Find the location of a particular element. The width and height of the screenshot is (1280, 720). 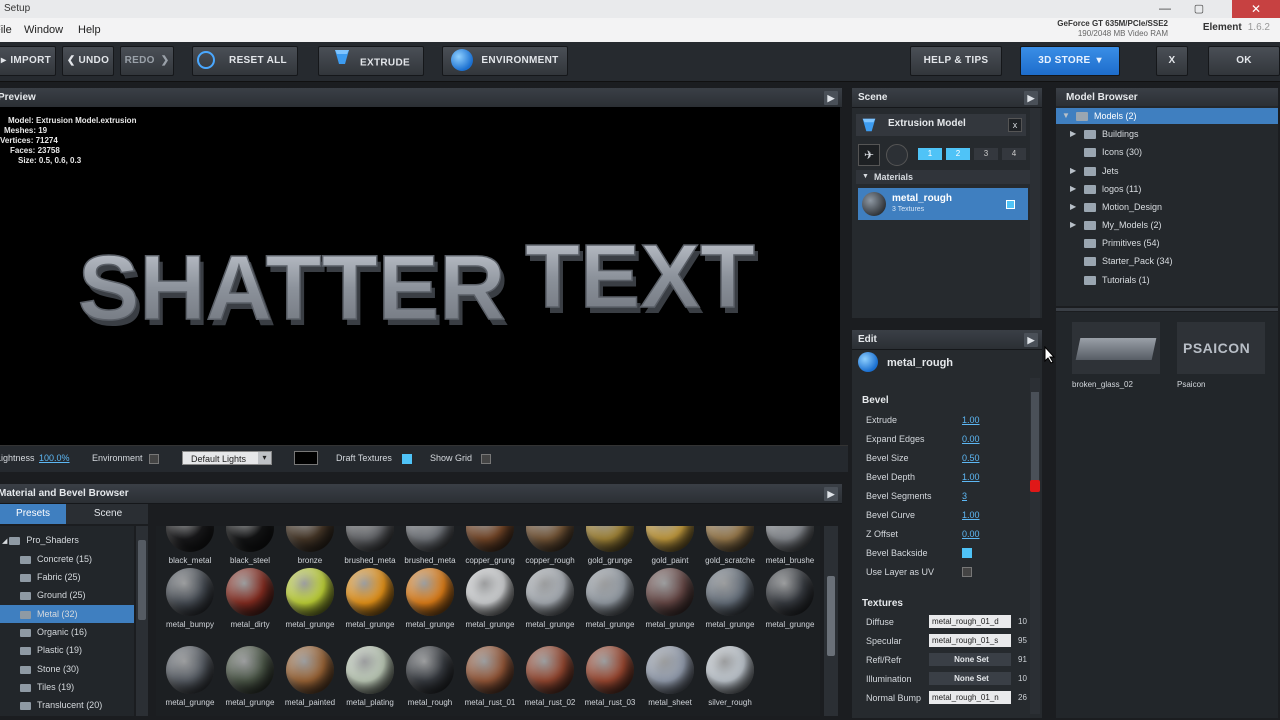

lights-select: Default Lights ▾ is located at coordinates (227, 458).